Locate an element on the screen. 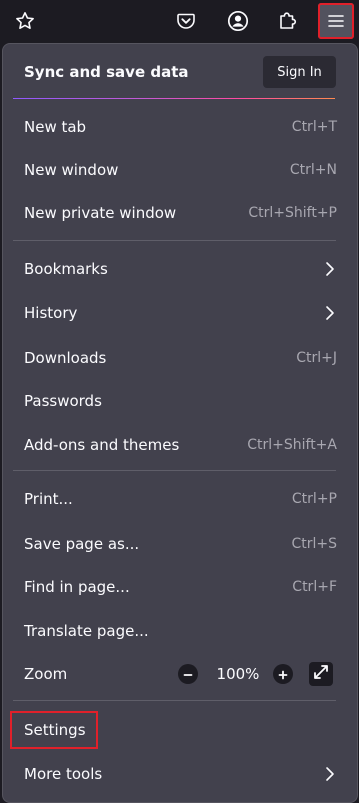 The image size is (359, 803). star-icon is located at coordinates (25, 21).